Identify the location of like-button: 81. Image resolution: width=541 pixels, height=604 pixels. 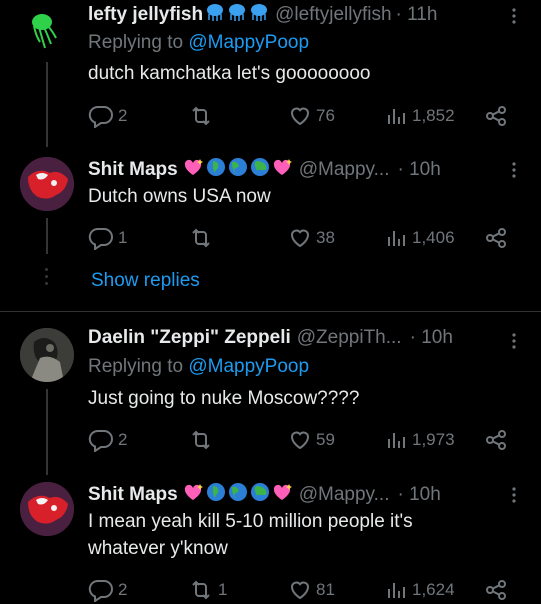
(311, 590).